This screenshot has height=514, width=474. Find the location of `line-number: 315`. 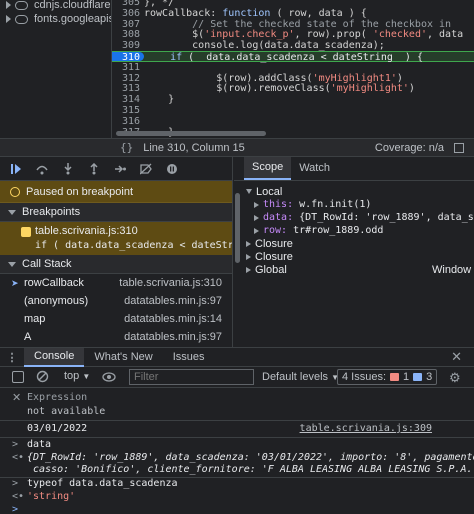

line-number: 315 is located at coordinates (128, 110).